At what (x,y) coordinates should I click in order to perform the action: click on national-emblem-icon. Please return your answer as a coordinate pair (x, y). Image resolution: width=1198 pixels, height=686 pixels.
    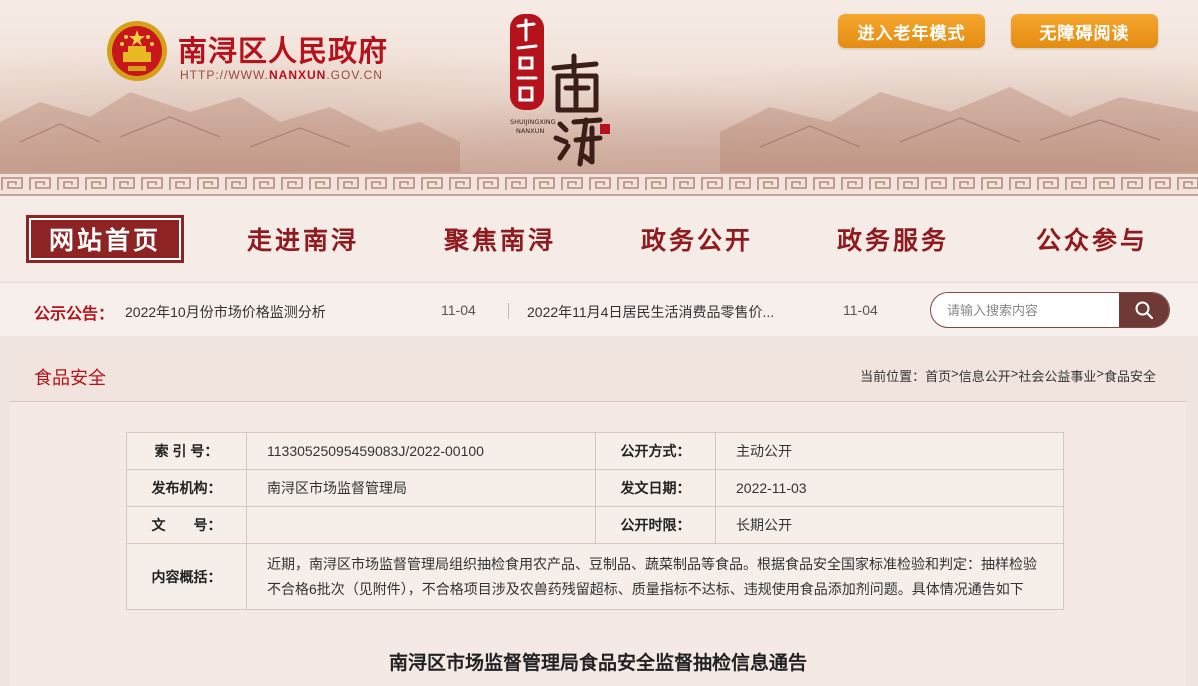
    Looking at the image, I should click on (137, 51).